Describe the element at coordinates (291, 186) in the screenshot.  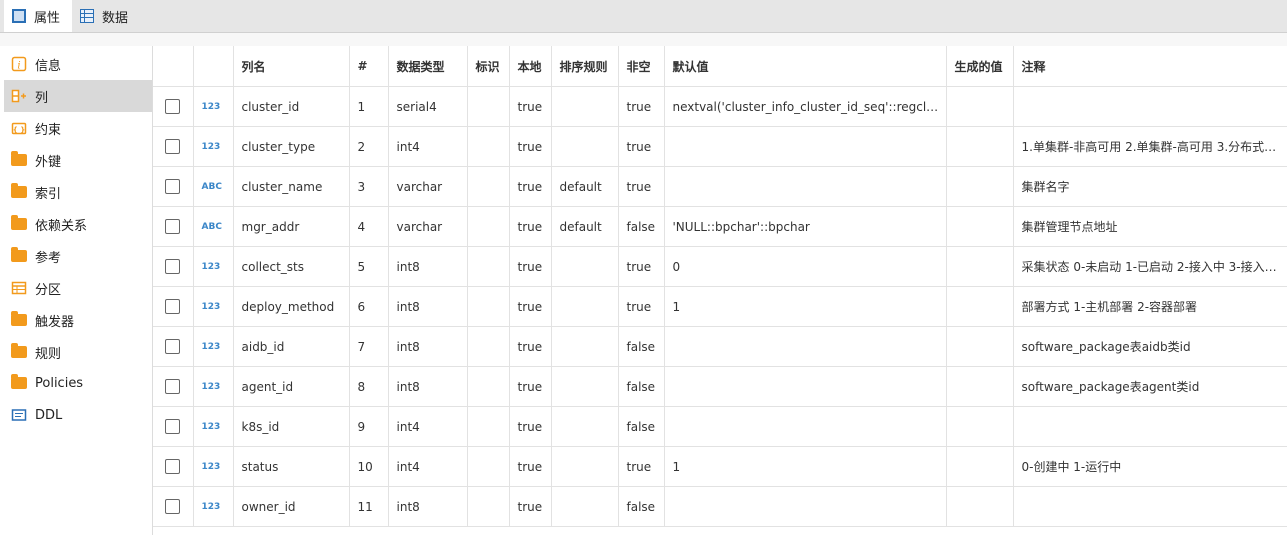
I see `column-name-cell: cluster_name` at that location.